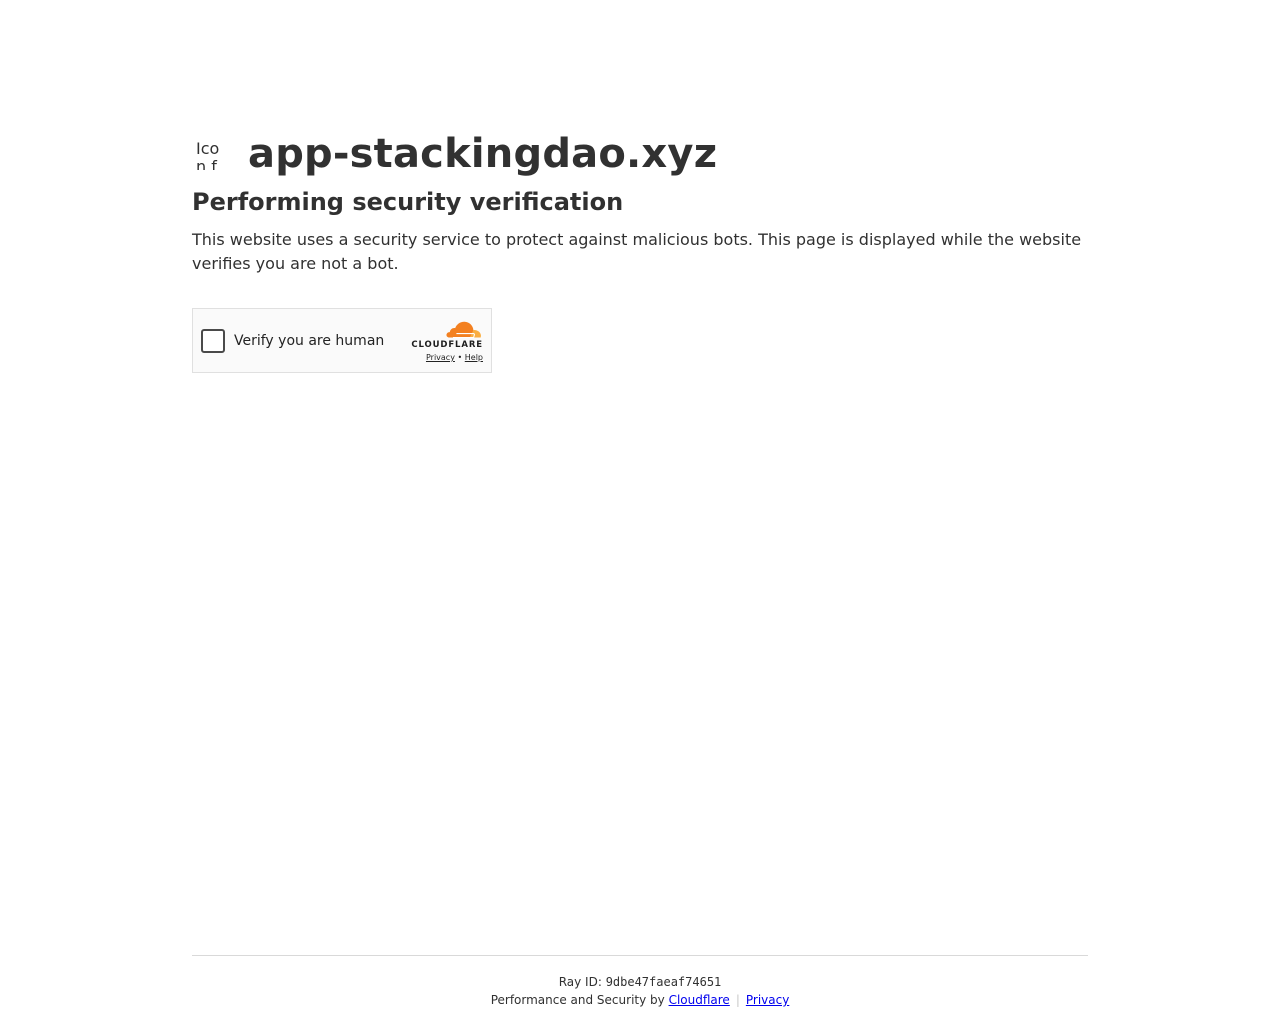 This screenshot has width=1280, height=1024. What do you see at coordinates (699, 1000) in the screenshot?
I see `cloudflare-link: Cloudflare` at bounding box center [699, 1000].